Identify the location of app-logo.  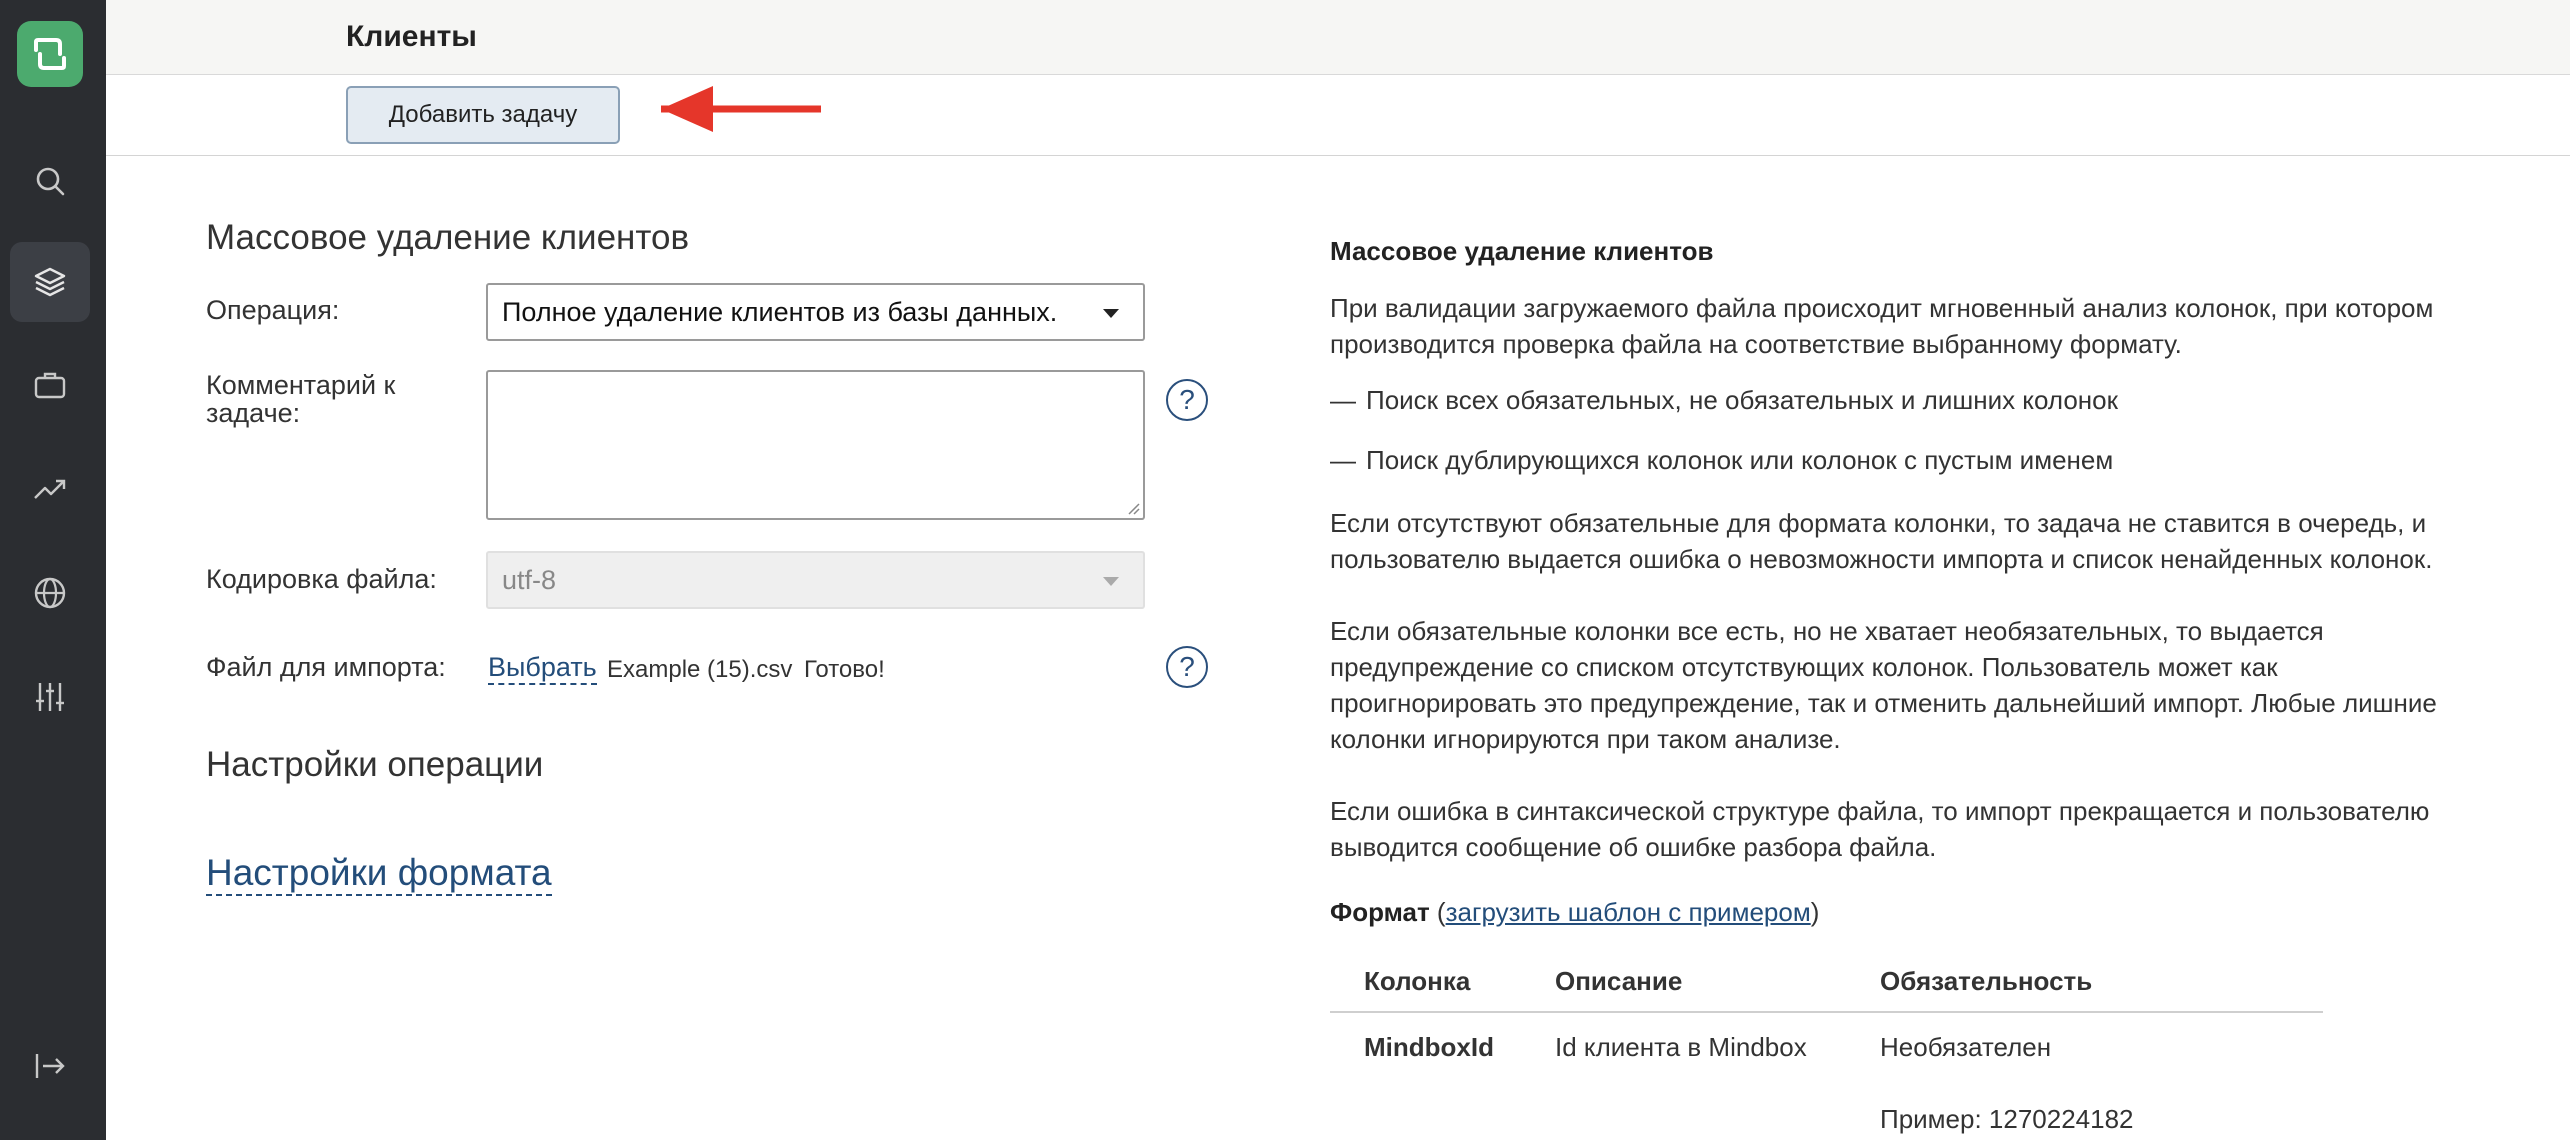
(50, 54).